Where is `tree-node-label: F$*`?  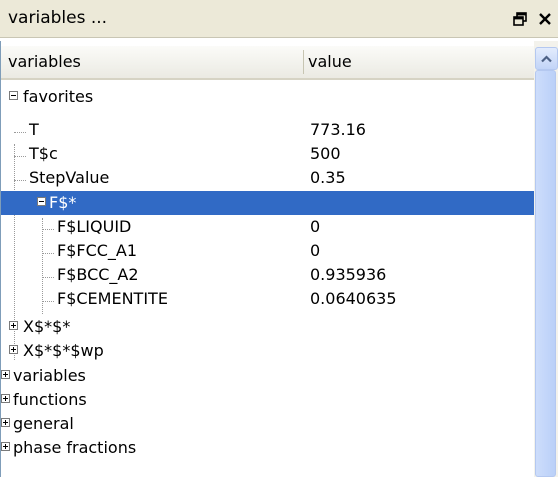 tree-node-label: F$* is located at coordinates (63, 202).